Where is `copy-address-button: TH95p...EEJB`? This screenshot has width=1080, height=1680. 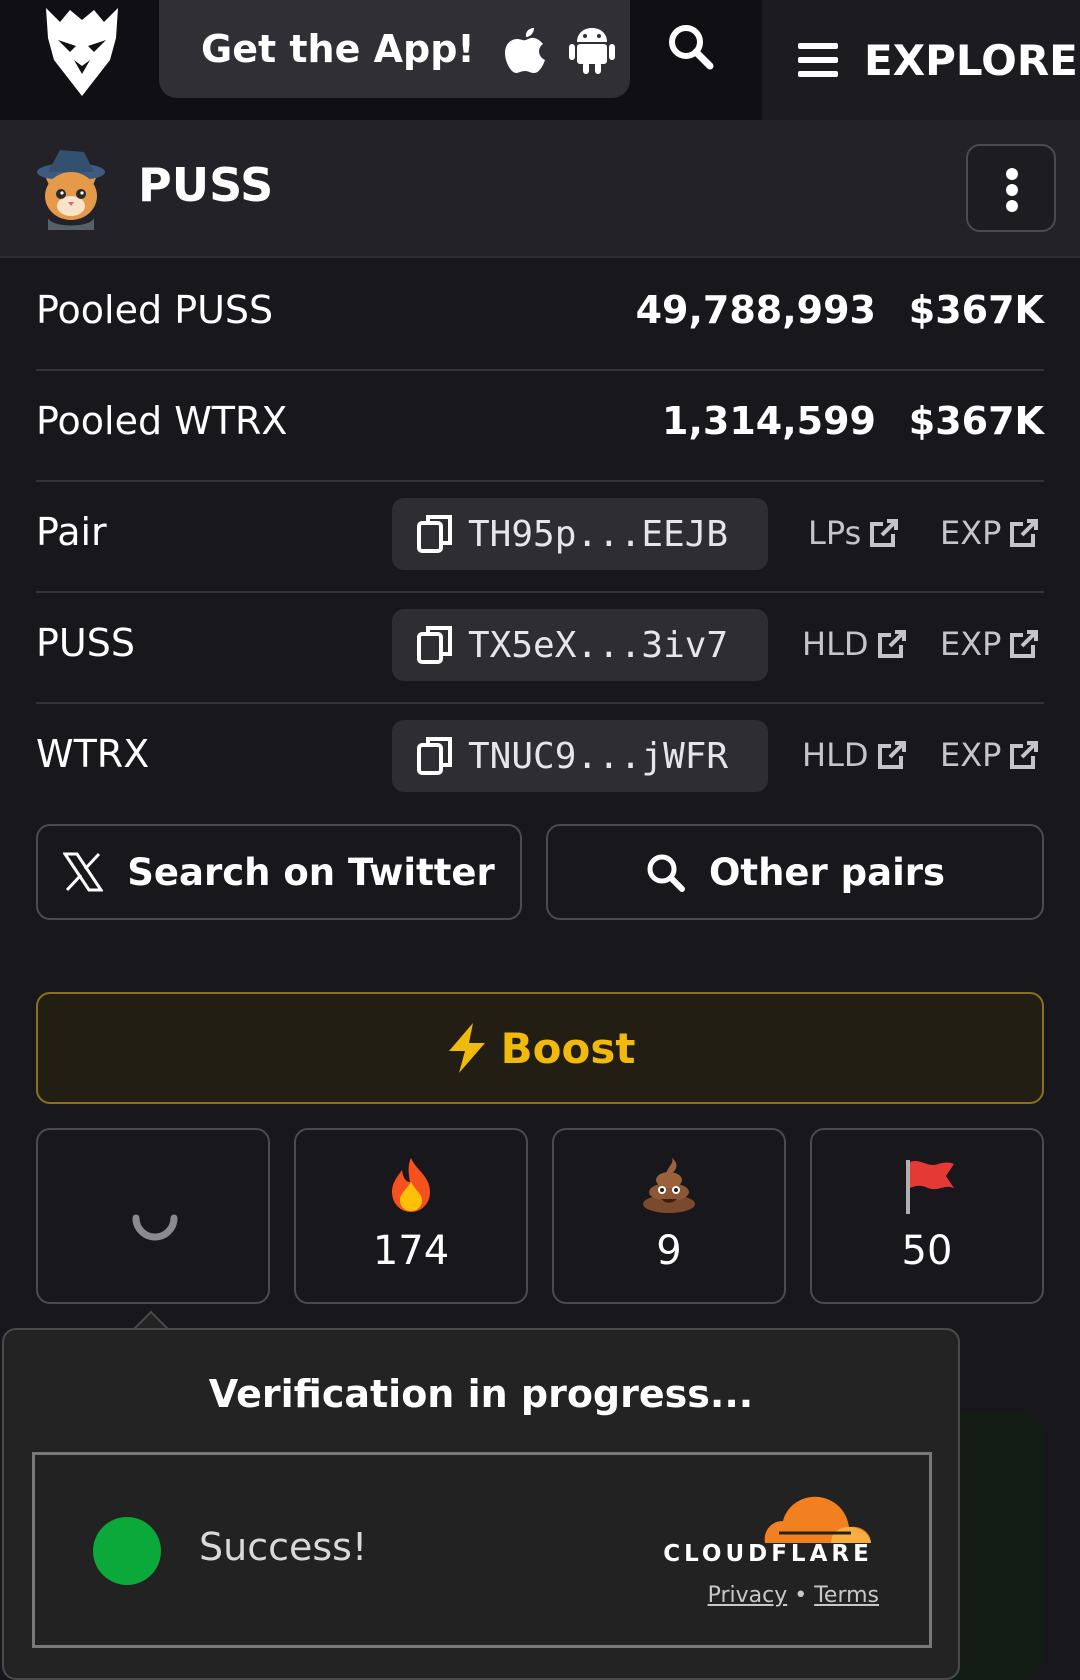 copy-address-button: TH95p...EEJB is located at coordinates (580, 534).